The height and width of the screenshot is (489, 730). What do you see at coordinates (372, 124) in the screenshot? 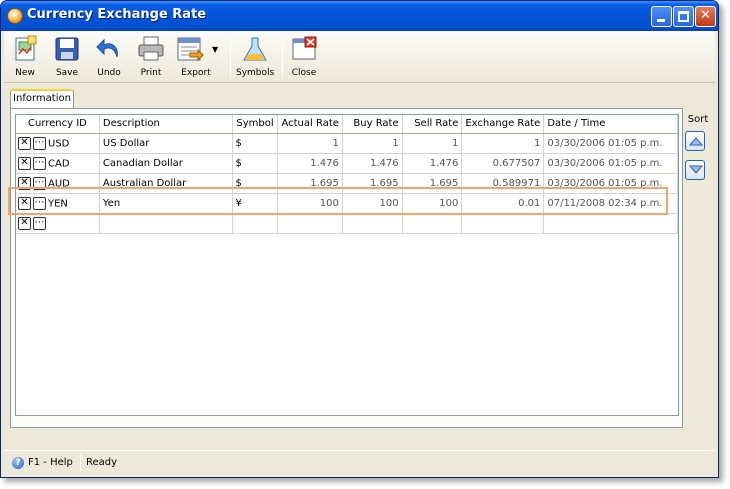
I see `column-header: Buy Rate` at bounding box center [372, 124].